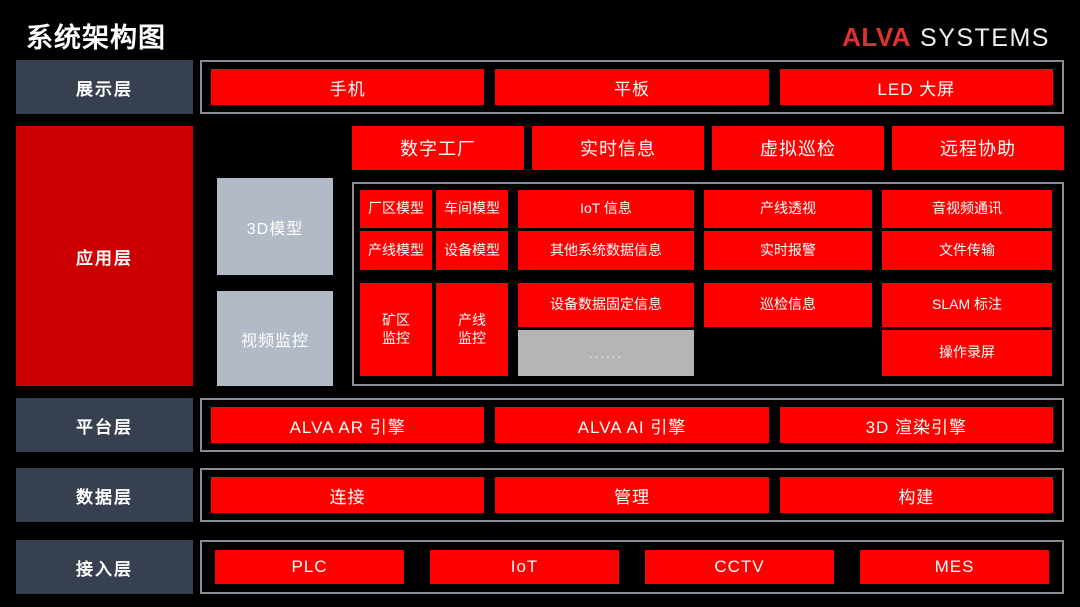  I want to click on logo-word-text: SYSTEMS, so click(985, 38).